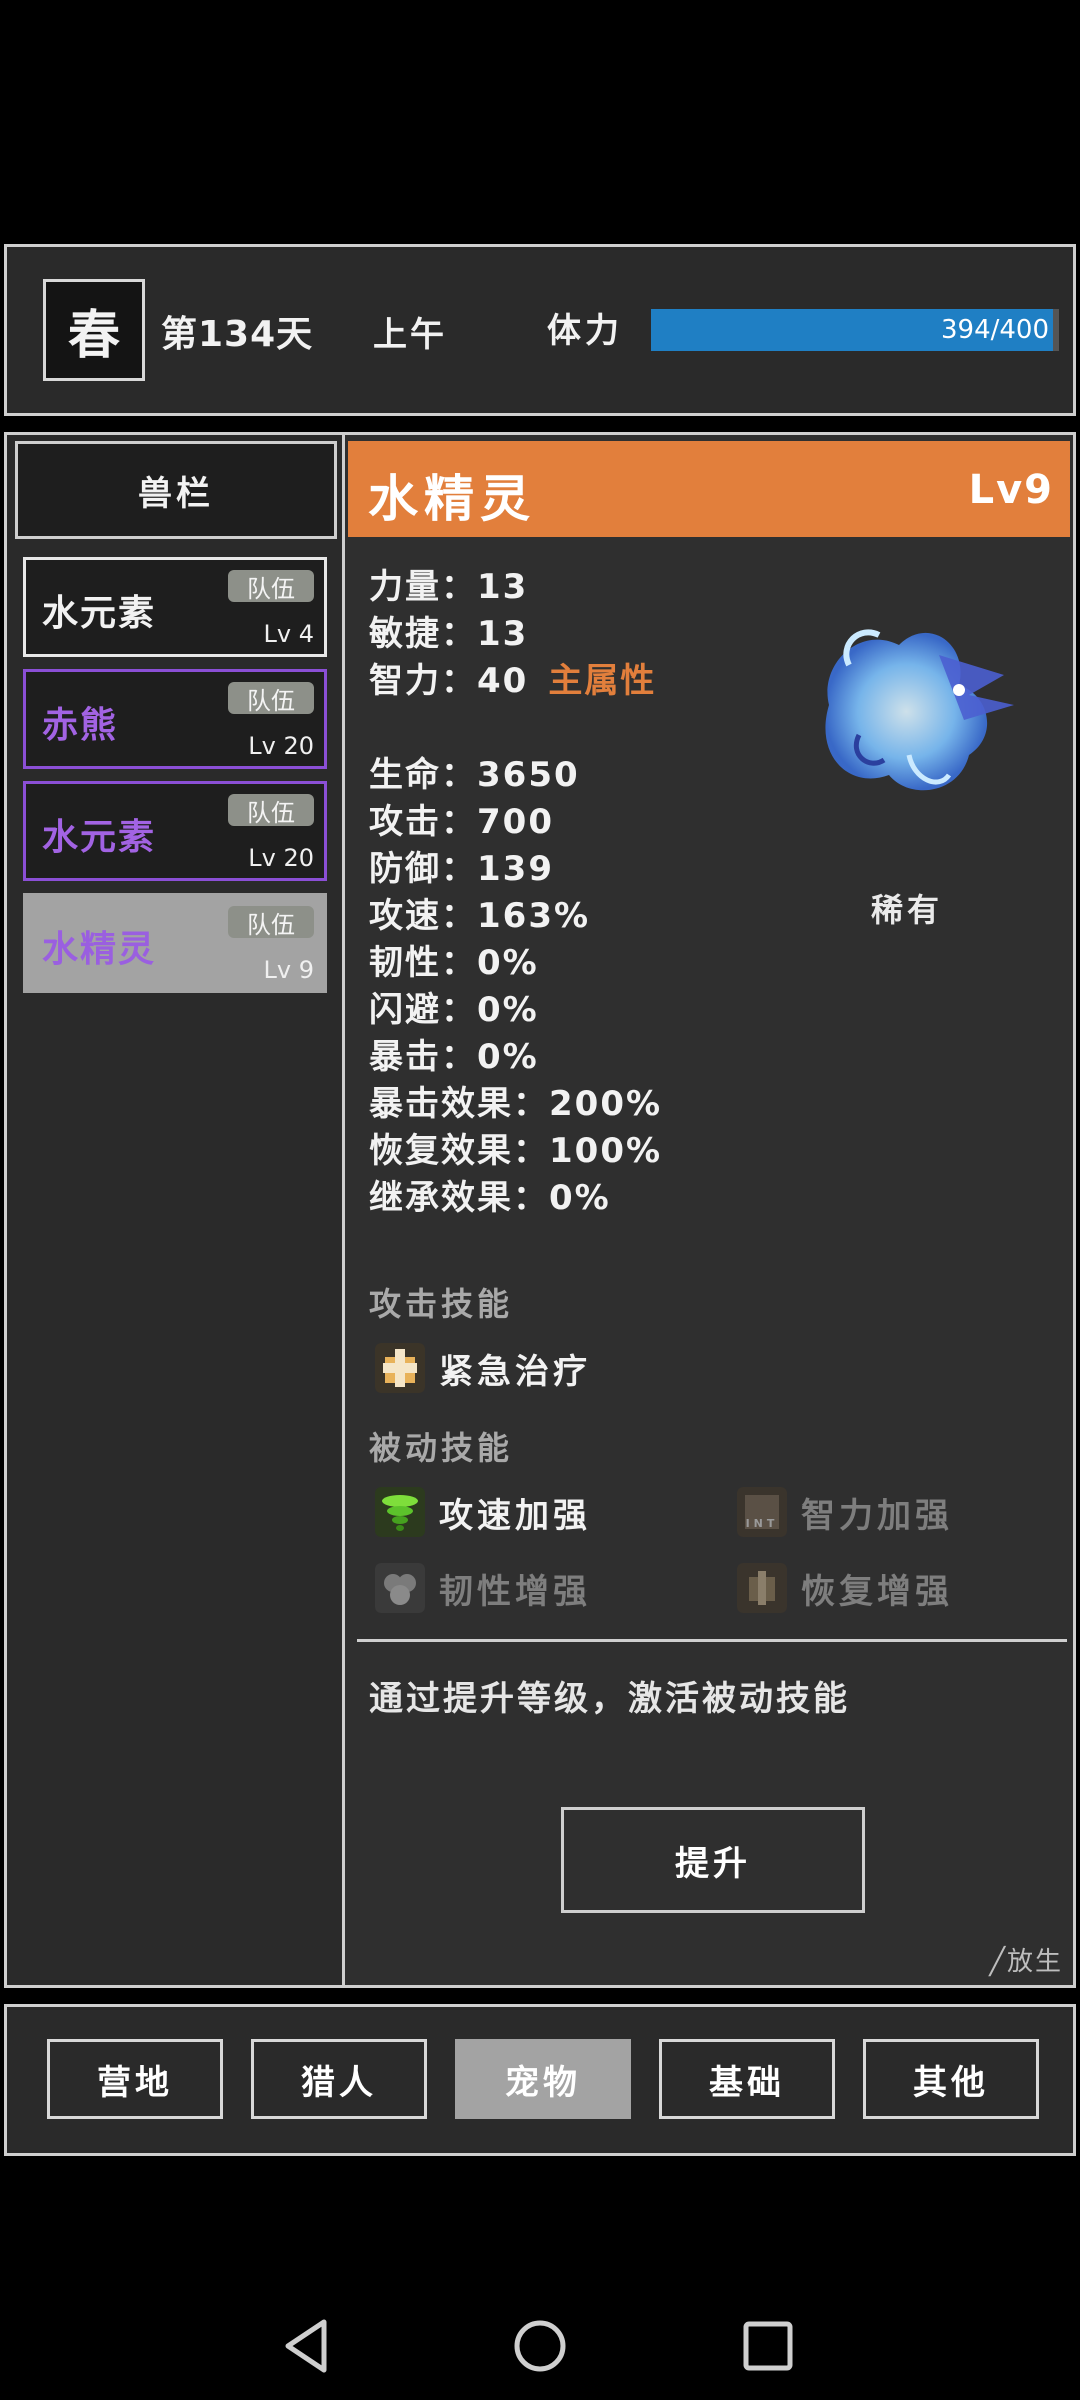  I want to click on stamina-label: 体力, so click(585, 331).